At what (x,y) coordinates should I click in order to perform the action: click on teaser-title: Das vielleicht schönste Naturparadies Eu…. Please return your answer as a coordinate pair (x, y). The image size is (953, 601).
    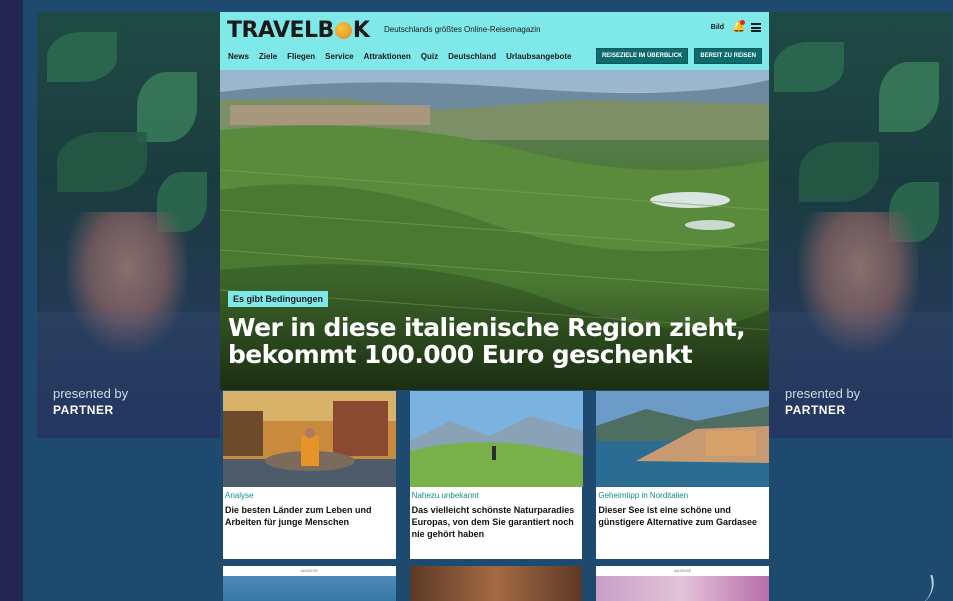
    Looking at the image, I should click on (496, 522).